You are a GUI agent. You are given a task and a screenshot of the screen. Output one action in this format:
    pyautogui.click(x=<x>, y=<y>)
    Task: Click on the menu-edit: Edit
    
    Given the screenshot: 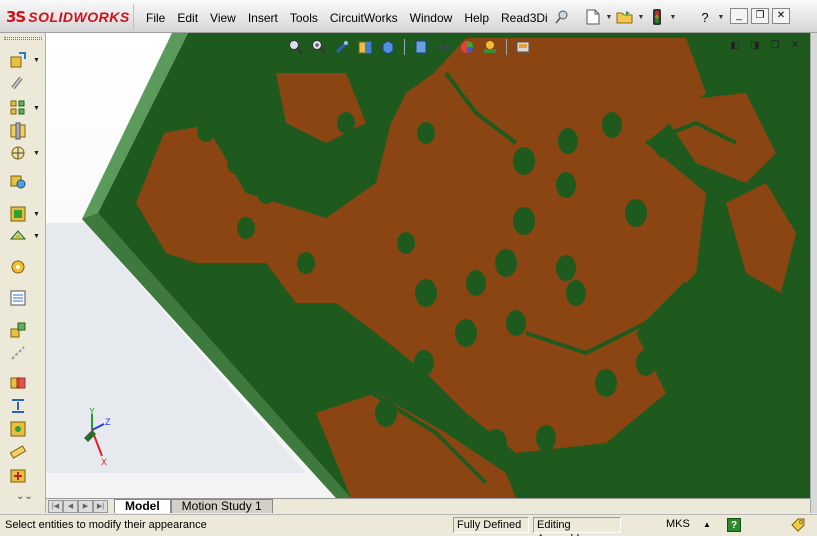 What is the action you would take?
    pyautogui.click(x=187, y=18)
    